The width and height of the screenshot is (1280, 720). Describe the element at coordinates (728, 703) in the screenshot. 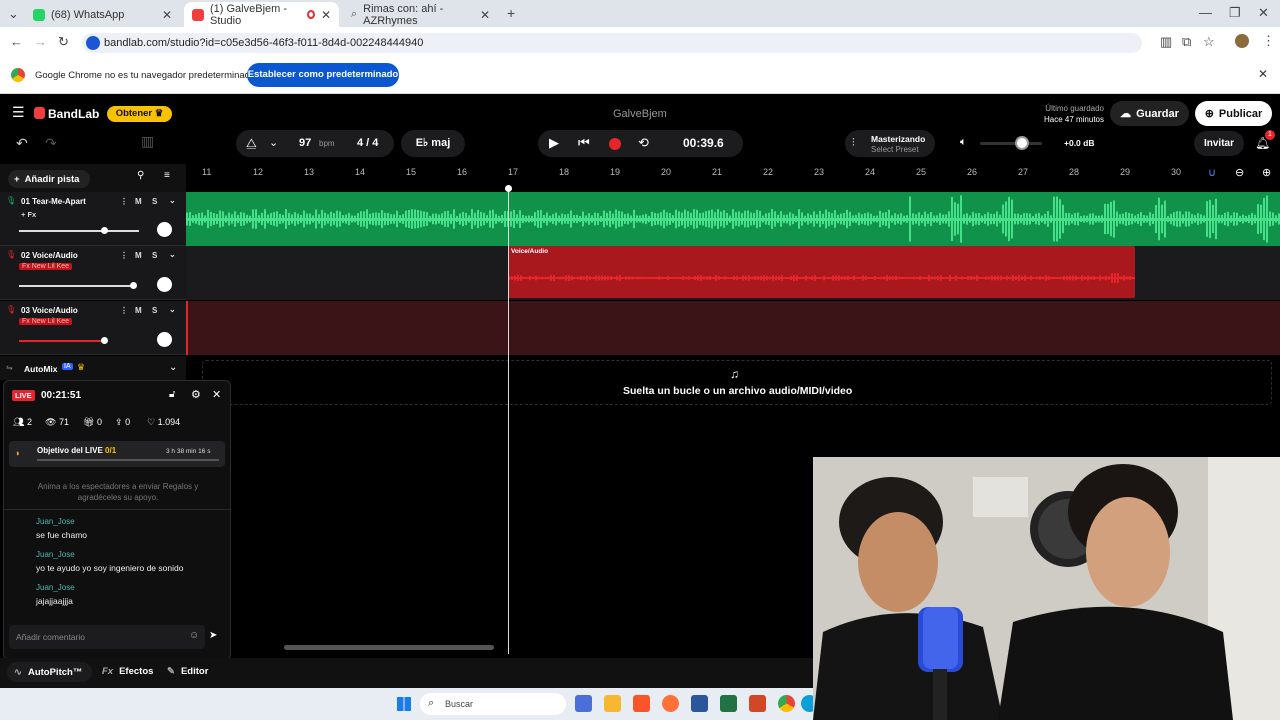

I see `excel-icon` at that location.